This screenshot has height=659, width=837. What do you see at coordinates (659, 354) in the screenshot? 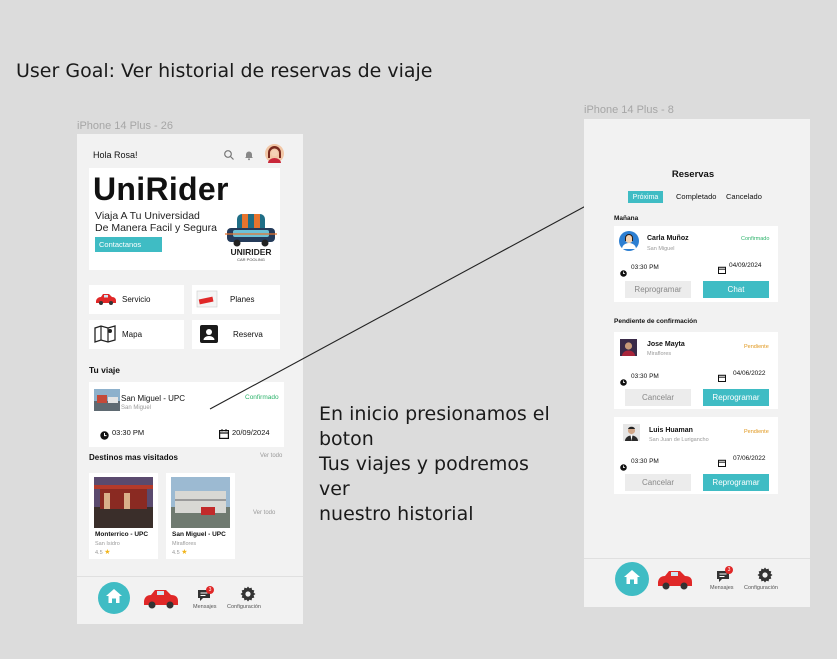
I see `driver-district: Miraflores` at bounding box center [659, 354].